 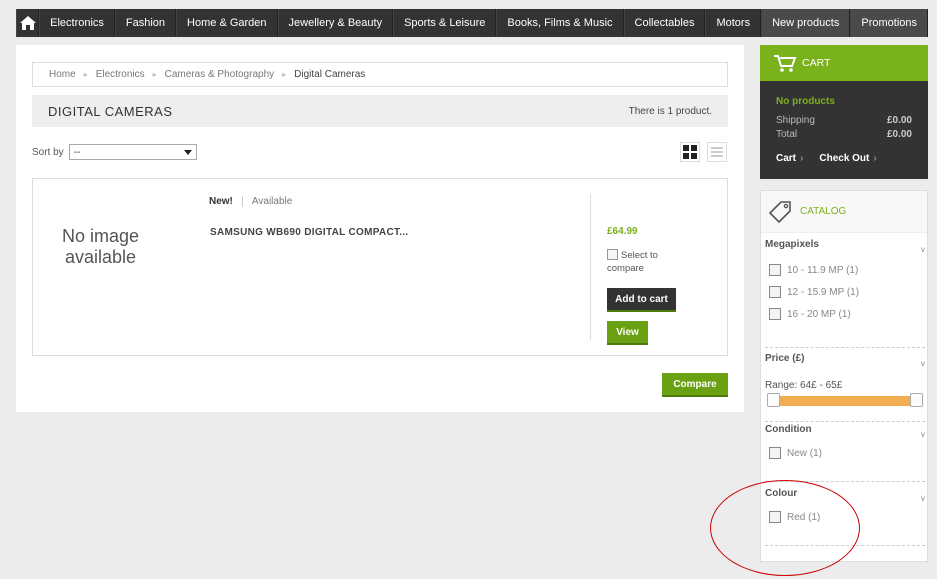 I want to click on slider-handle-min, so click(x=773, y=400).